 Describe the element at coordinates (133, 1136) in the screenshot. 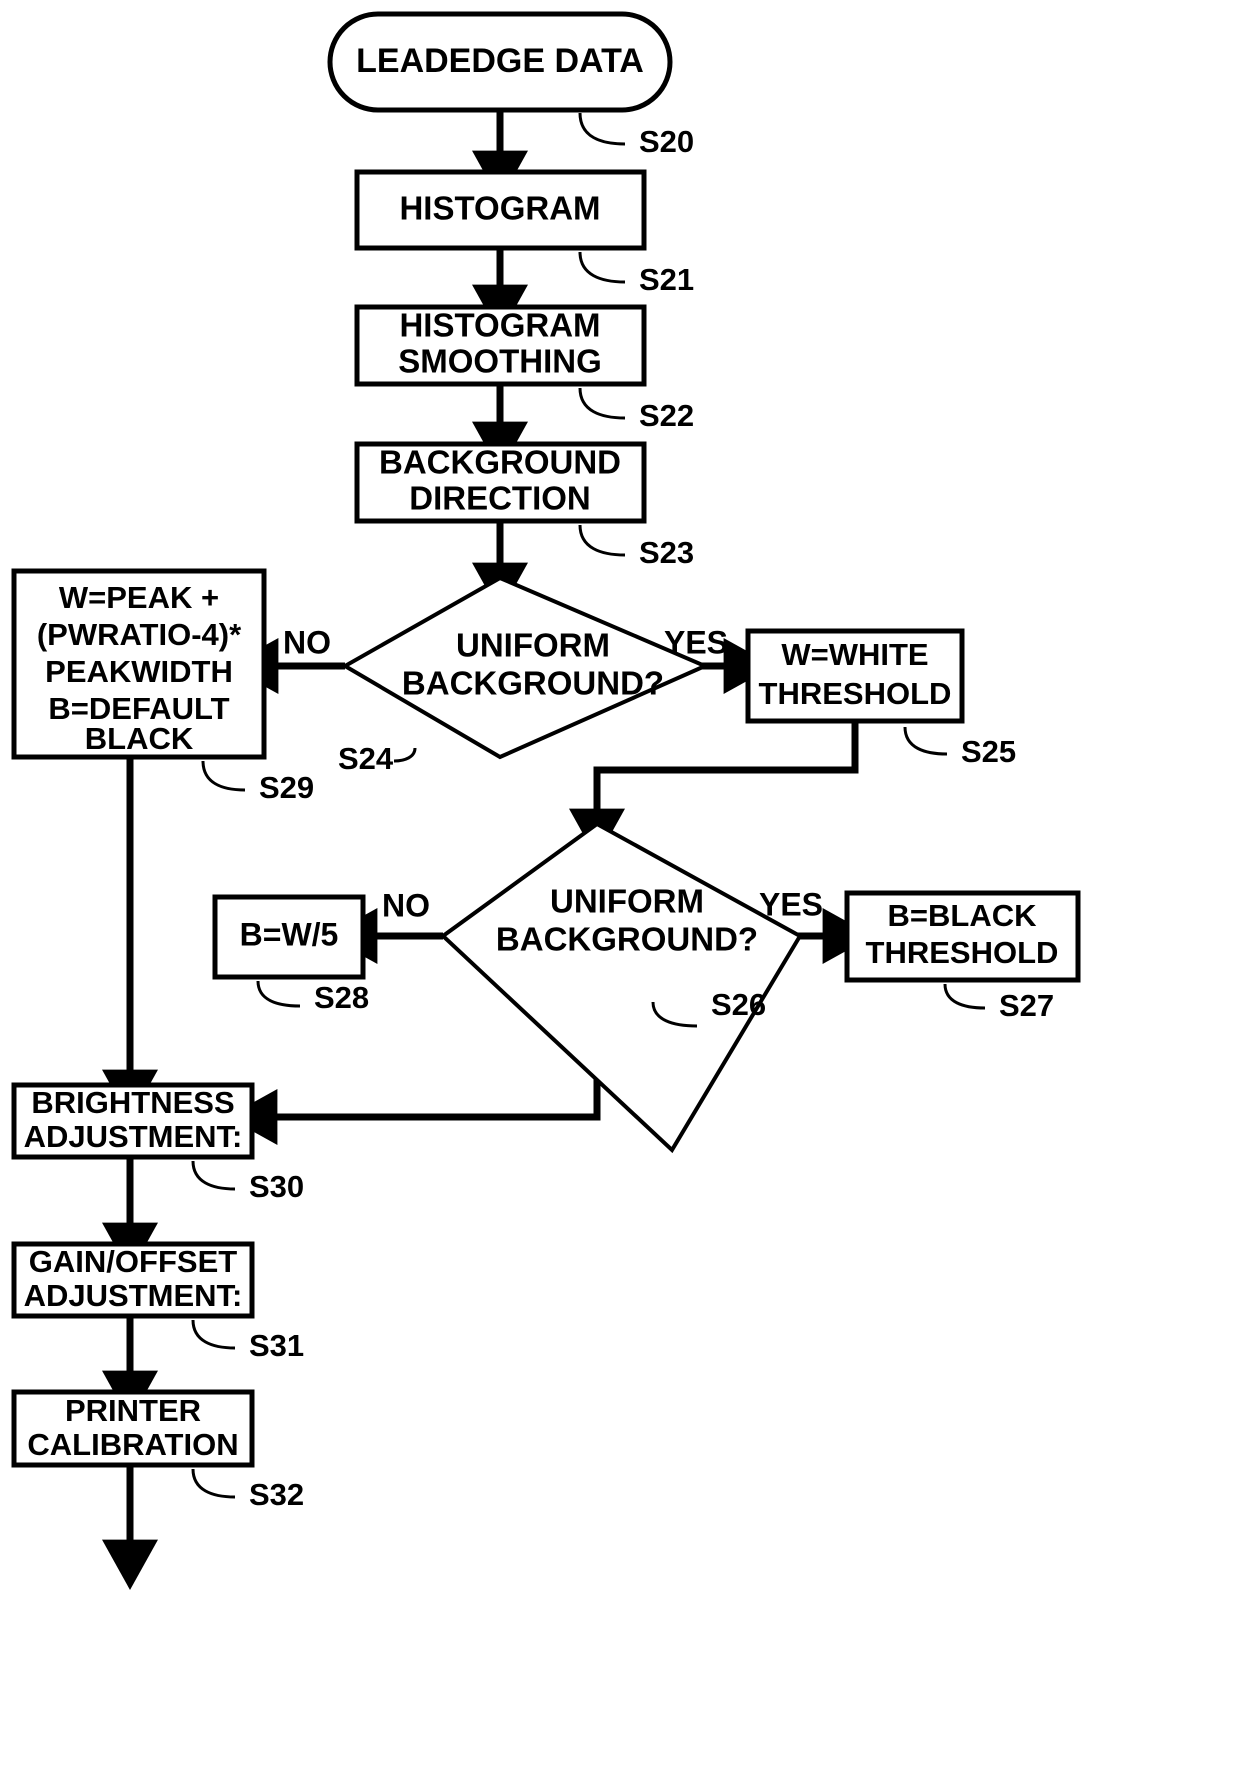

I see `node-s30-line-1: ADJUSTMENT:` at that location.